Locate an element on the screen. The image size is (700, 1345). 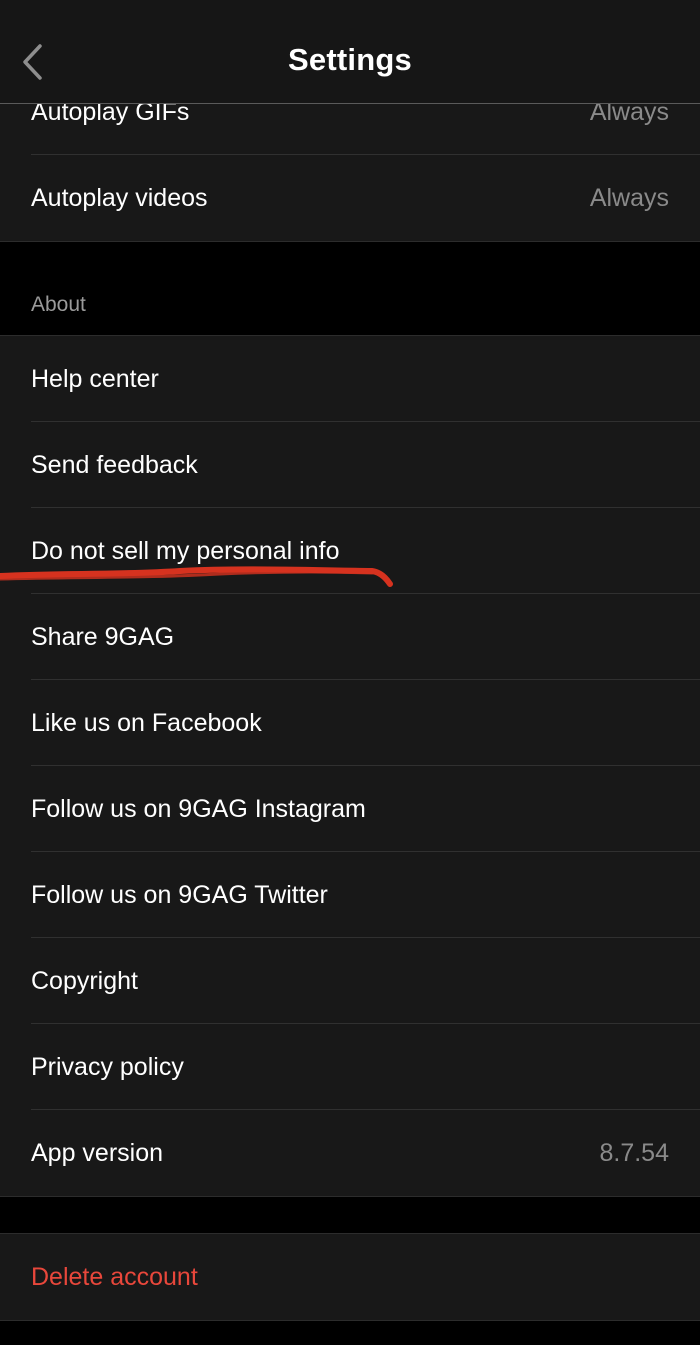
instagram-row: Follow us on 9GAG Instagram is located at coordinates (350, 809).